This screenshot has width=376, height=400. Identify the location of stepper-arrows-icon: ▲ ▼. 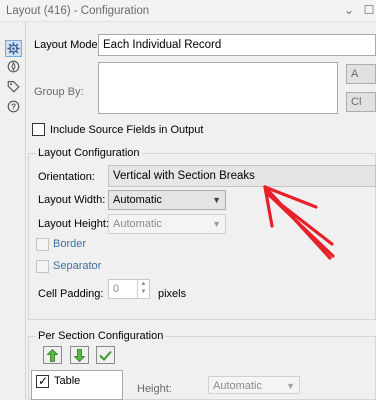
(143, 289).